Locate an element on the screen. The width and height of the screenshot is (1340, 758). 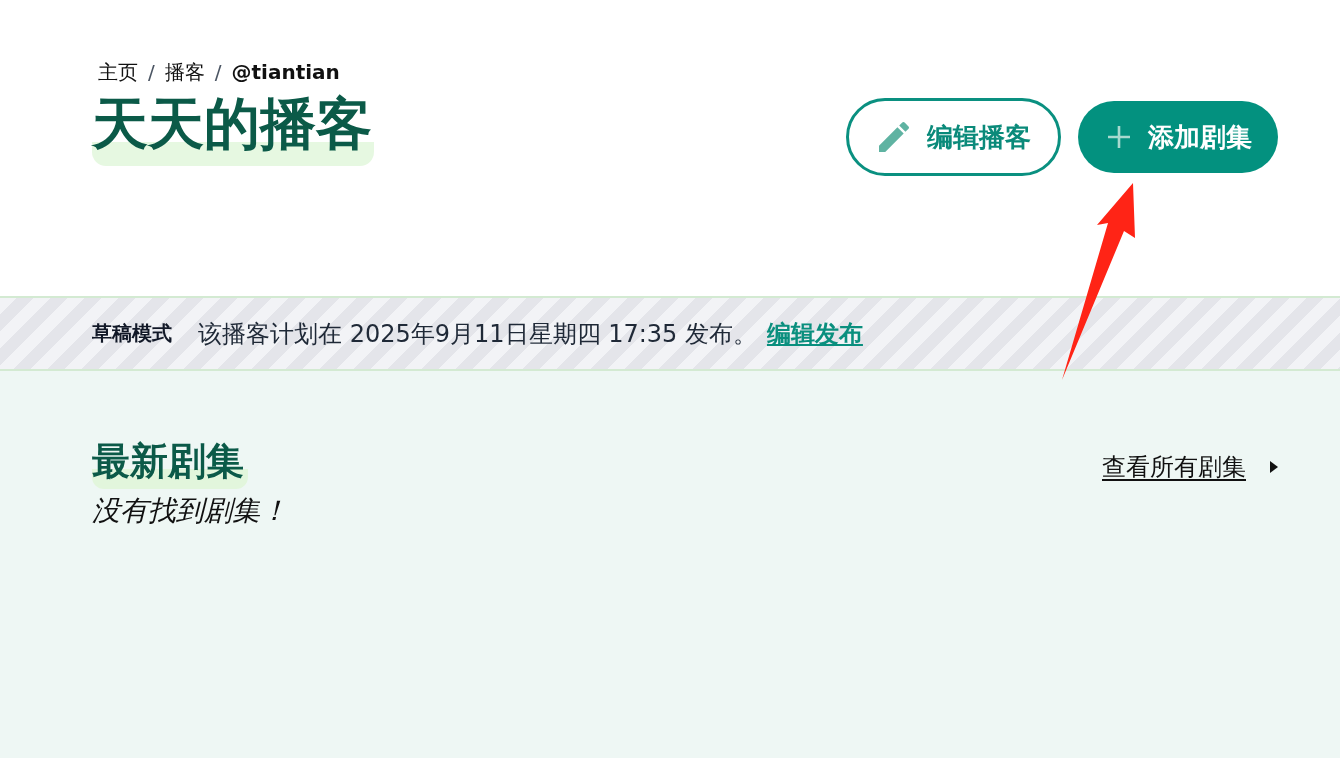
breadcrumb-link: 主页 is located at coordinates (118, 72).